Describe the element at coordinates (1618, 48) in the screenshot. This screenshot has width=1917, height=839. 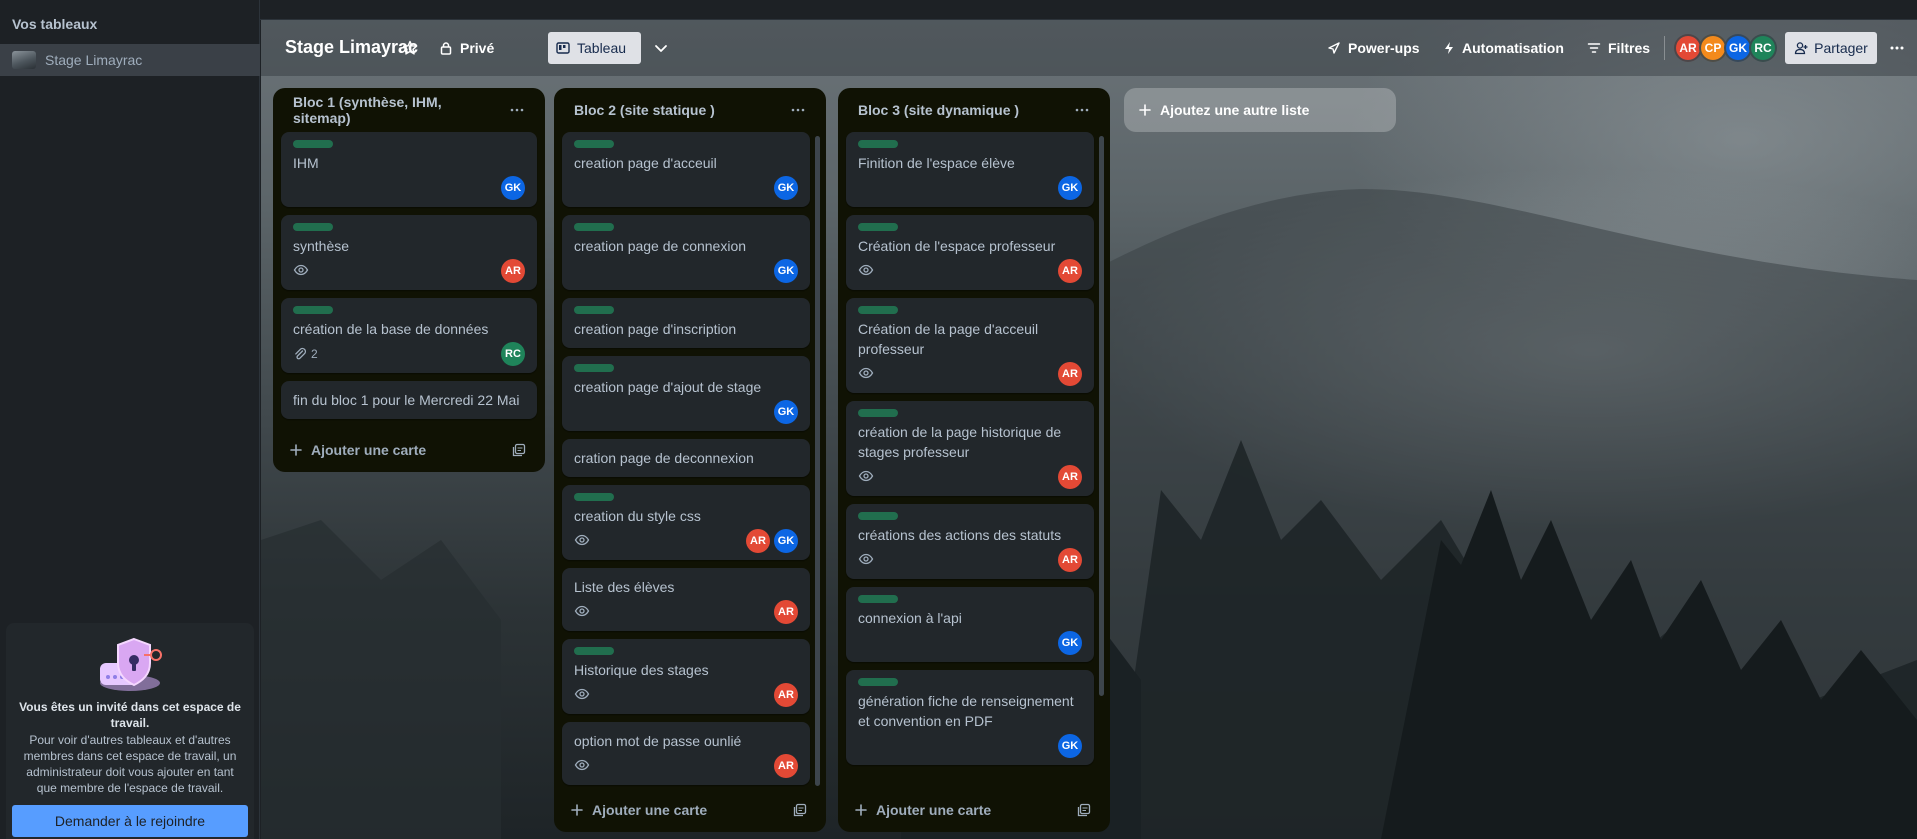
I see `filters-button: Filtres` at that location.